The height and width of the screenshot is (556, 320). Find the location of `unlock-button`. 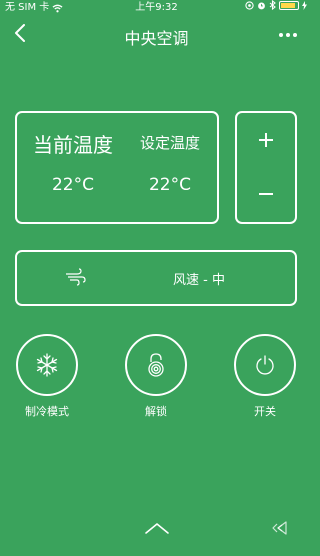

unlock-button is located at coordinates (156, 365).